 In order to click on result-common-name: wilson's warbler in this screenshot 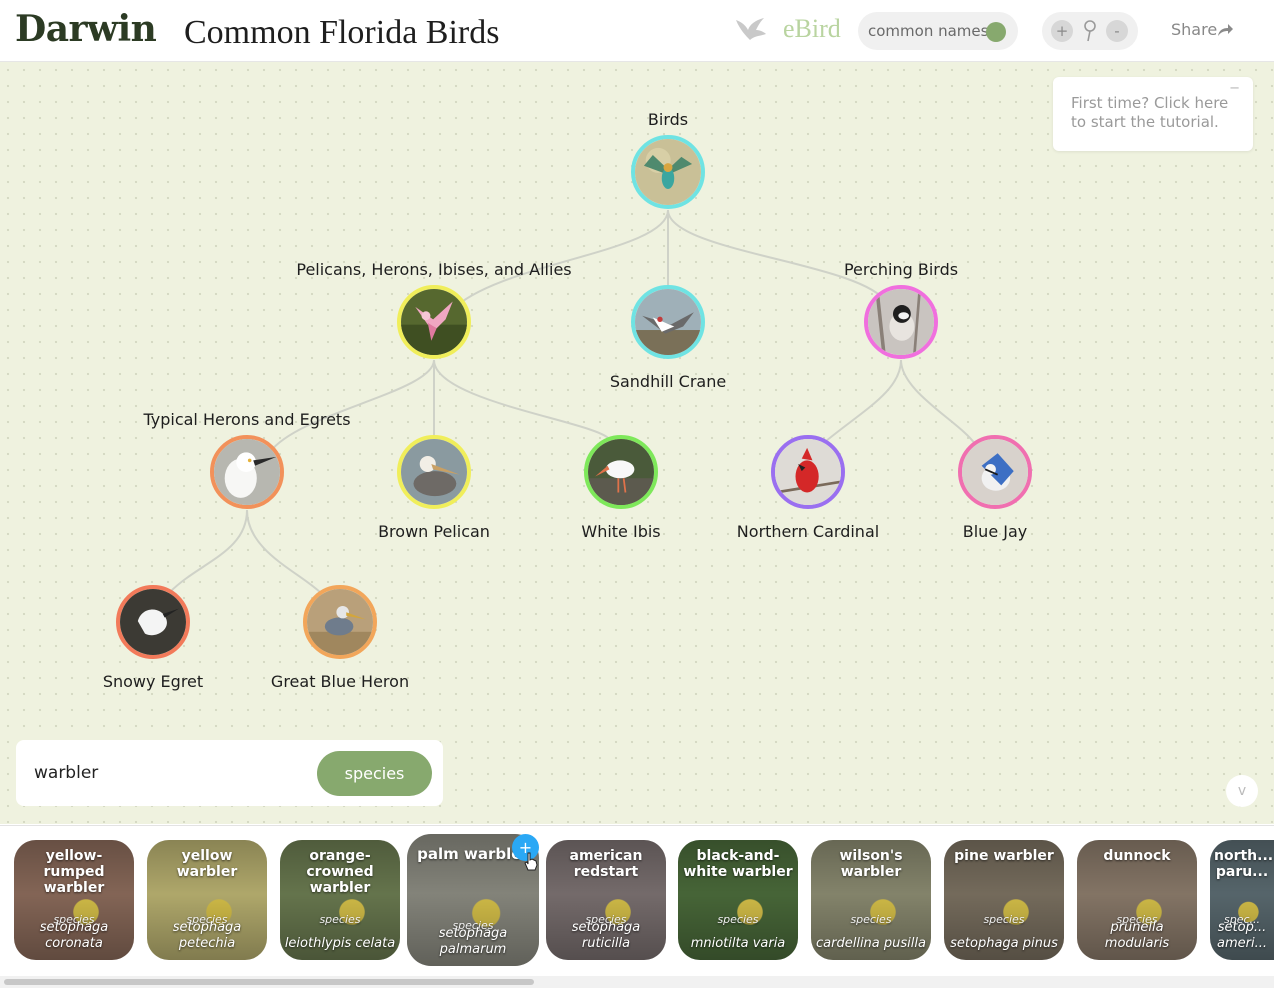, I will do `click(871, 864)`.